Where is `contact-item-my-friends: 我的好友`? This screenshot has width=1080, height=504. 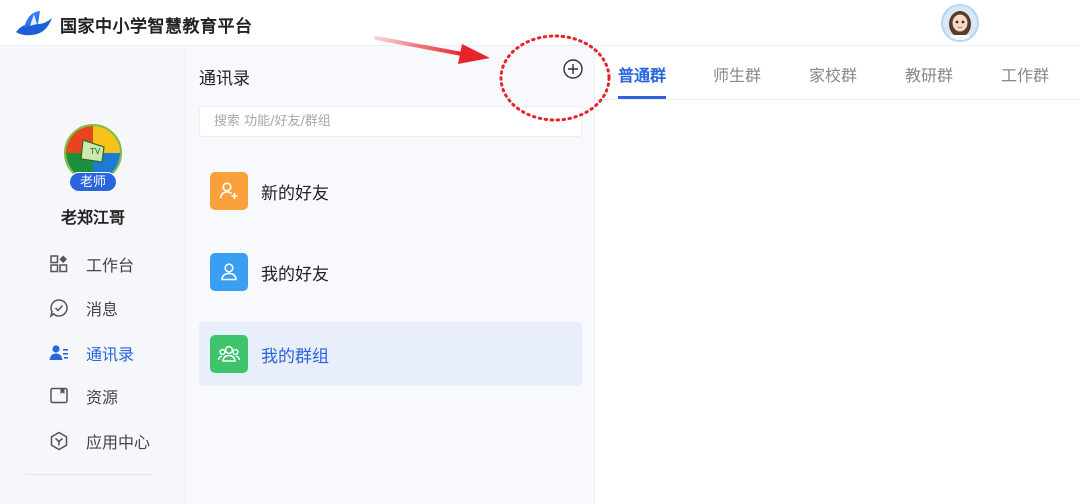 contact-item-my-friends: 我的好友 is located at coordinates (390, 272).